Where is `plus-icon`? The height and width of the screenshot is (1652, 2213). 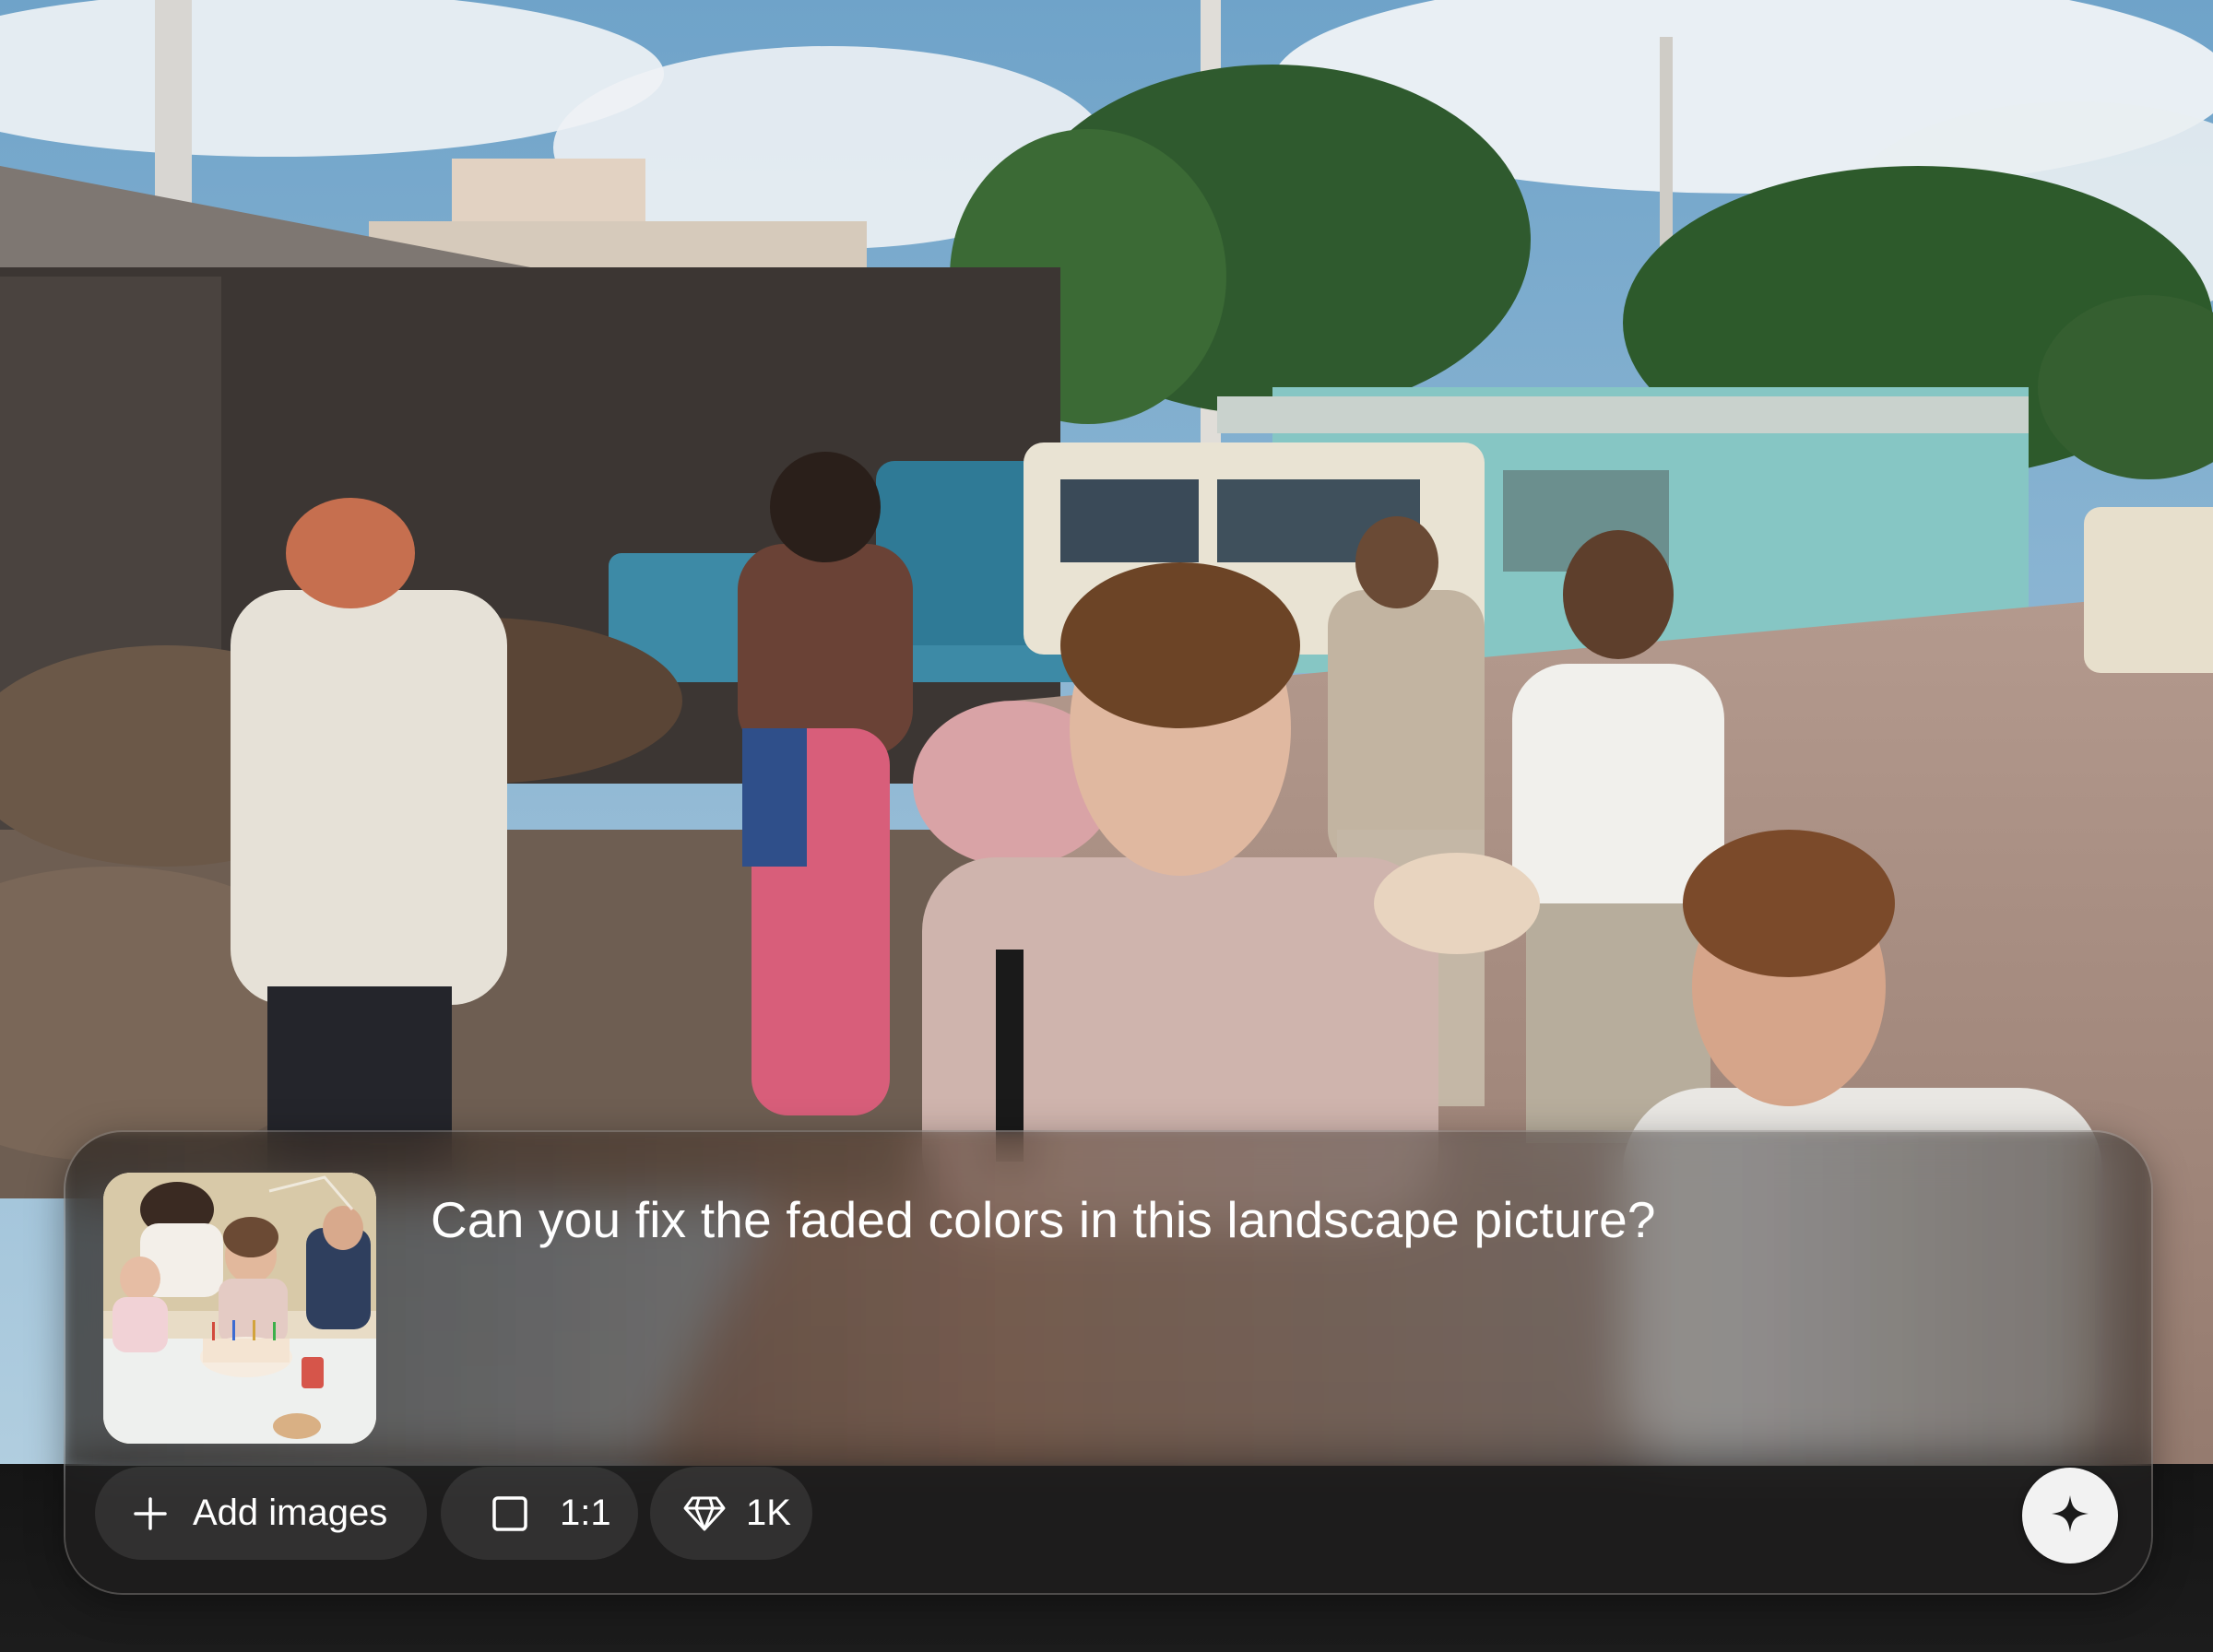
plus-icon is located at coordinates (150, 1513).